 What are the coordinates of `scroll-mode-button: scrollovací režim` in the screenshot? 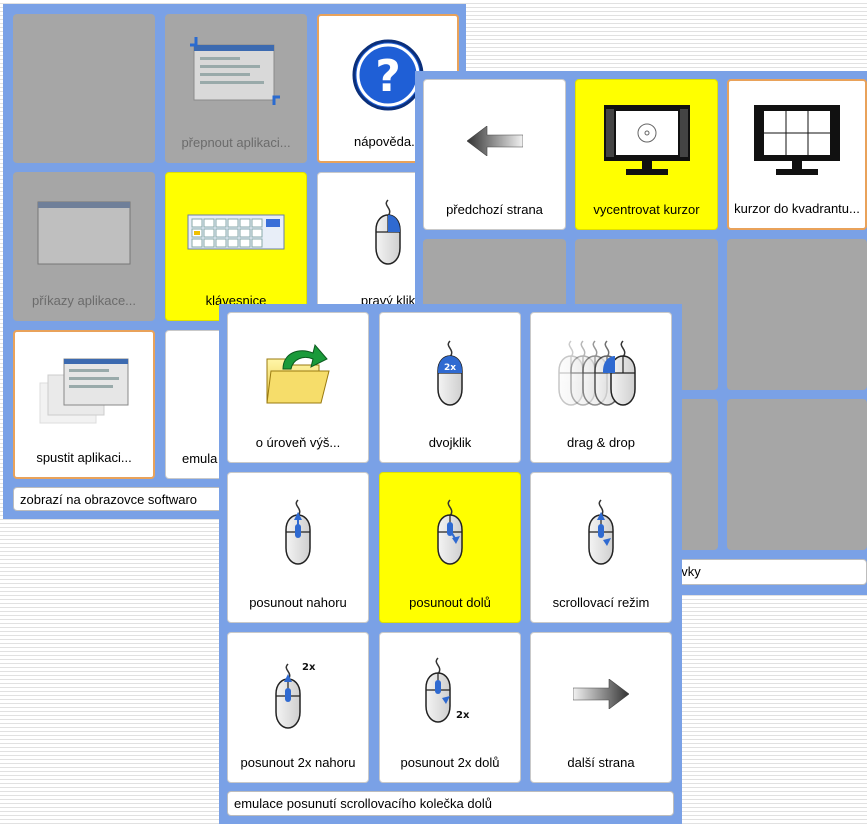 It's located at (601, 547).